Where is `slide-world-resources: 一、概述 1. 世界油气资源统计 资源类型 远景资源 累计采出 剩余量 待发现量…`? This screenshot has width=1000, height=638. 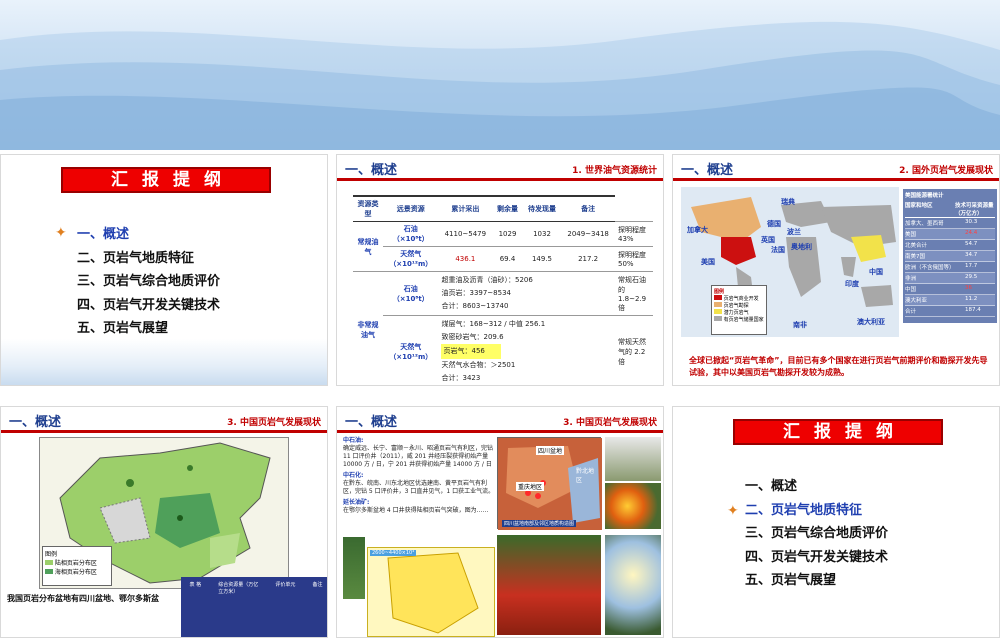 slide-world-resources: 一、概述 1. 世界油气资源统计 资源类型 远景资源 累计采出 剩余量 待发现量… is located at coordinates (500, 270).